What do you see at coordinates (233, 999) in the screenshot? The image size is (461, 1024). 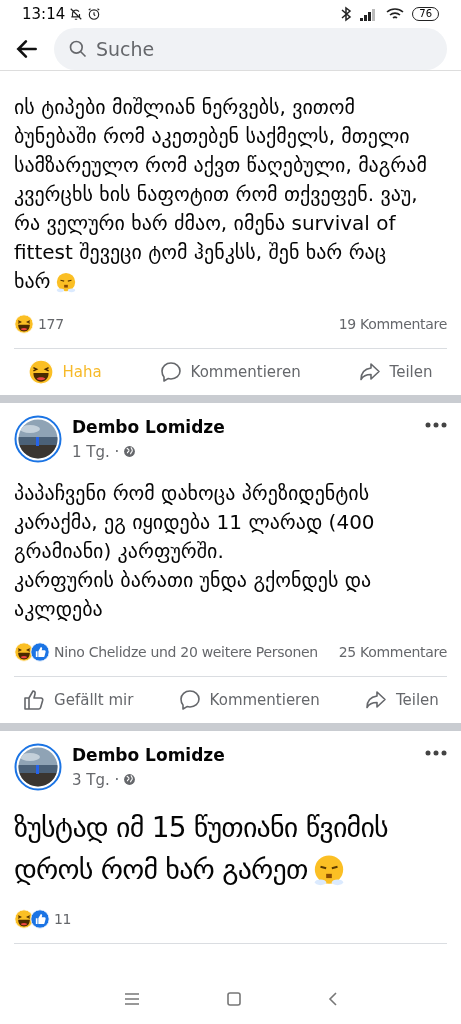 I see `home-square-icon` at bounding box center [233, 999].